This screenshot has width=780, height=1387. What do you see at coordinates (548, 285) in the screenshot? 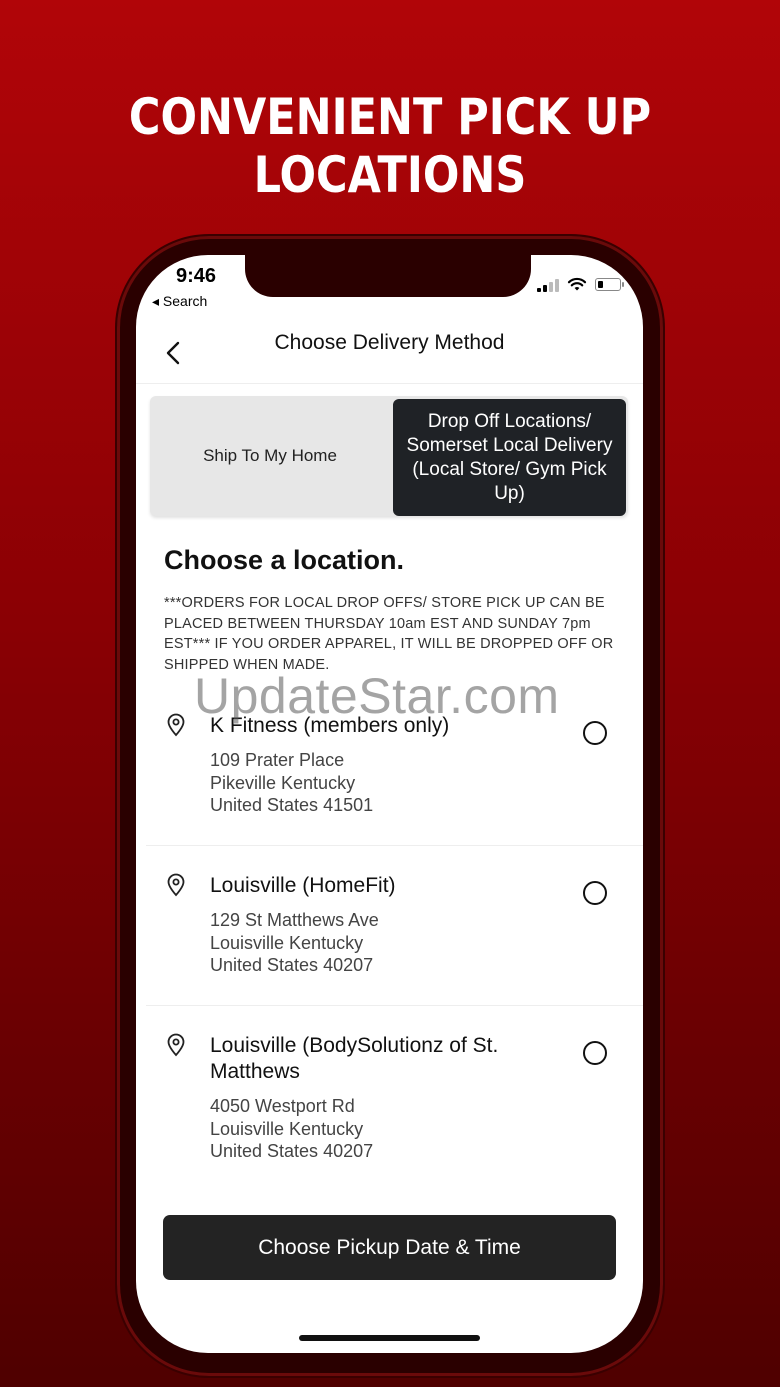
I see `cellular-signal-icon` at bounding box center [548, 285].